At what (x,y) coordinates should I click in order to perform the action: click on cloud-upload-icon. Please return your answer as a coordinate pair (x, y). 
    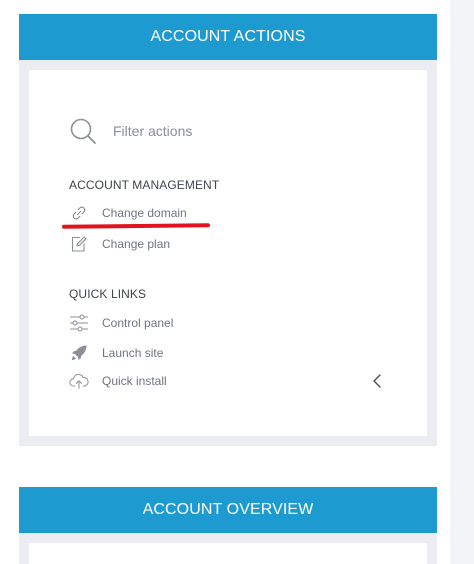
    Looking at the image, I should click on (79, 381).